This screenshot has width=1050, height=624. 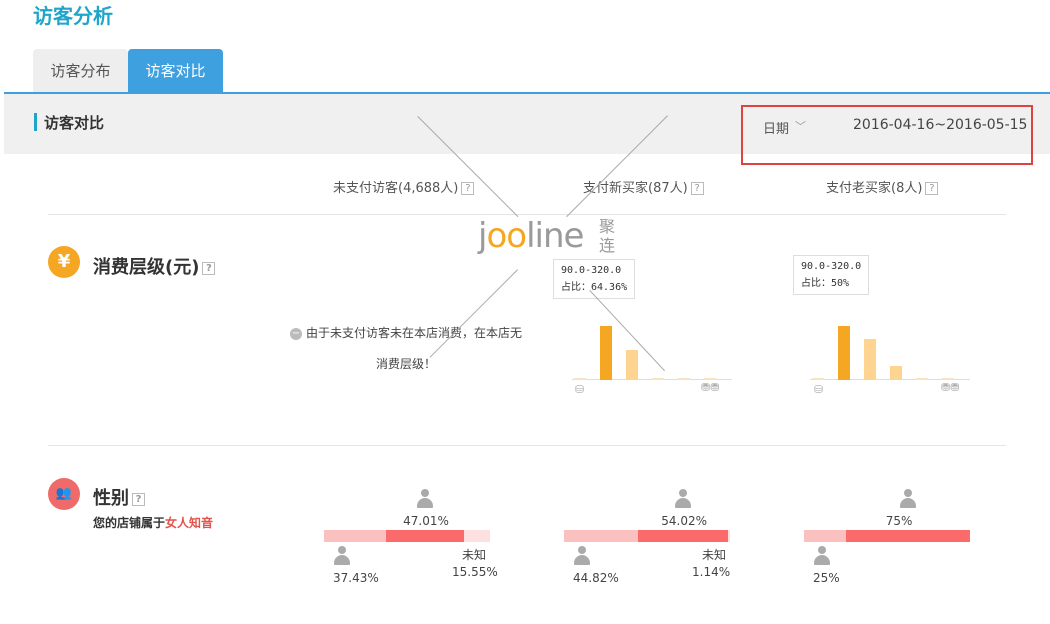 I want to click on unpaid-note: − 由于未支付访客未在本店消费，在本店无, so click(x=406, y=332).